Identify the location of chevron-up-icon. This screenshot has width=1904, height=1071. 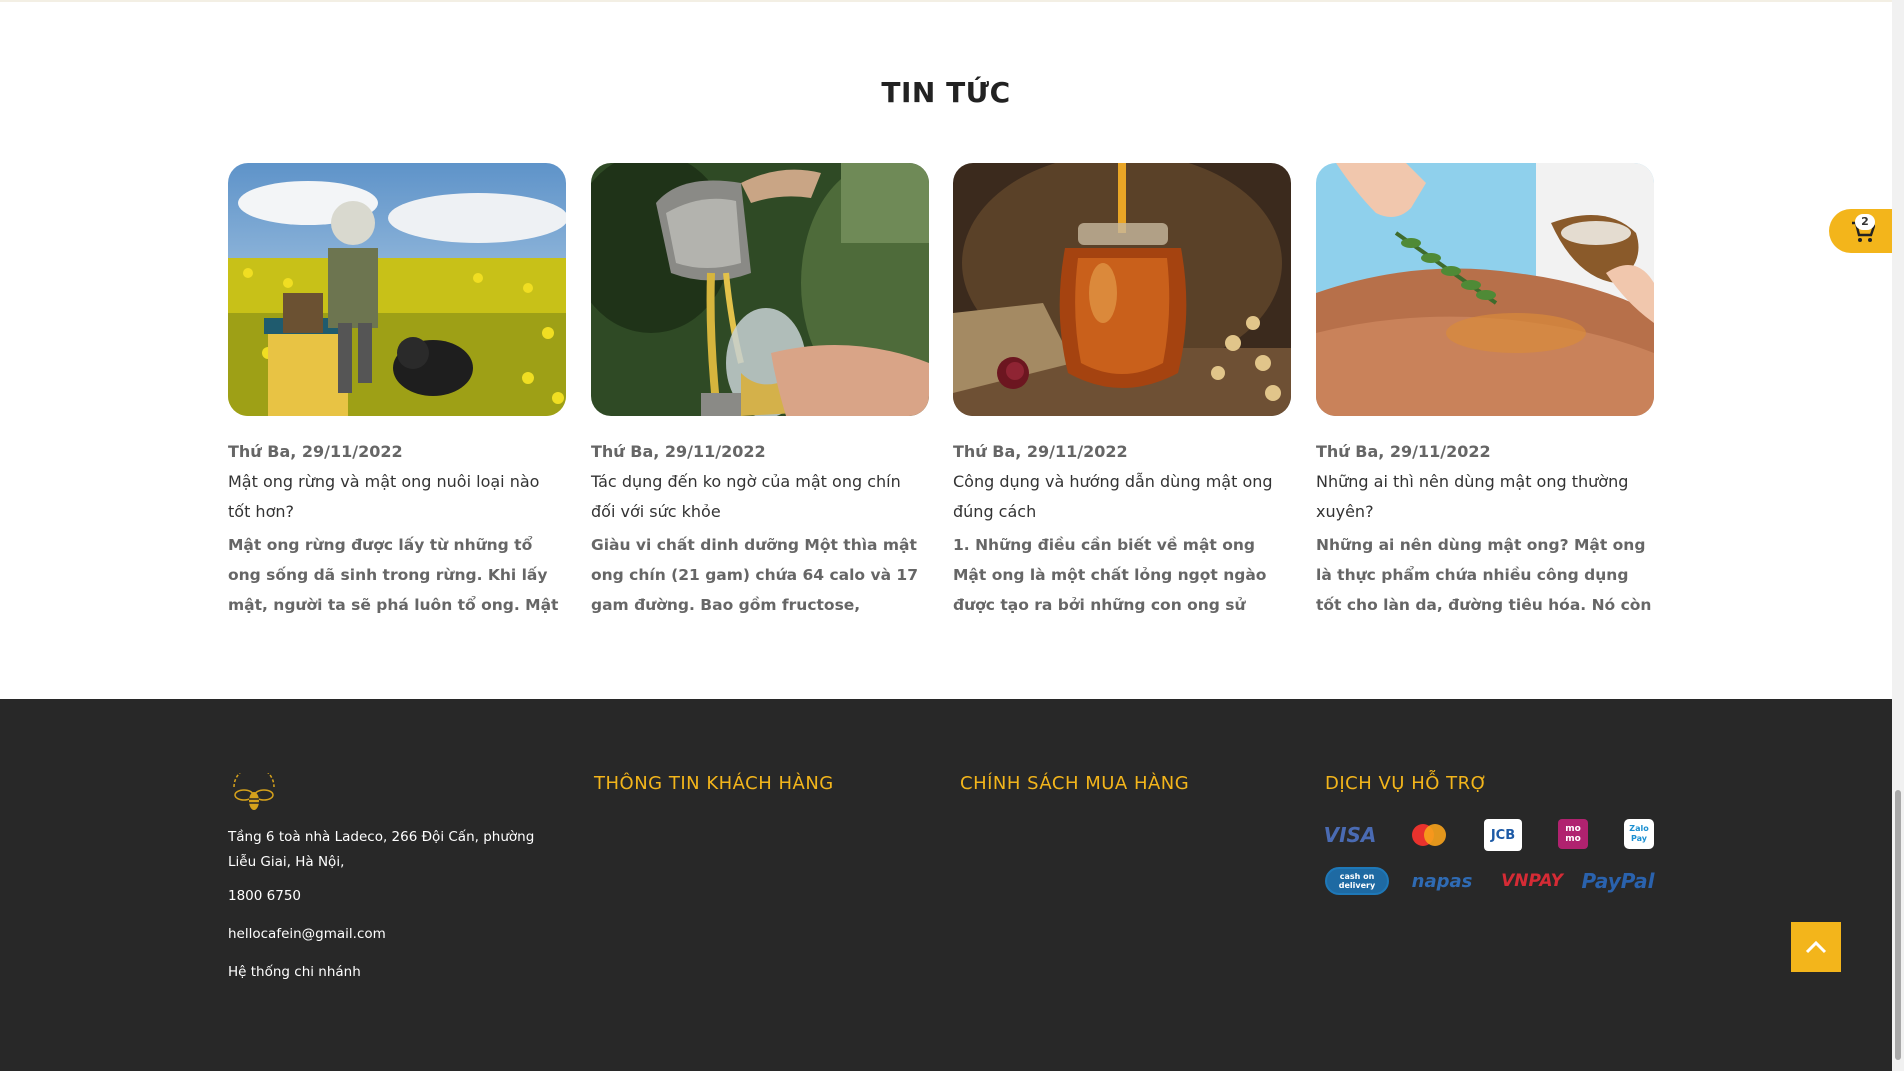
(1816, 947).